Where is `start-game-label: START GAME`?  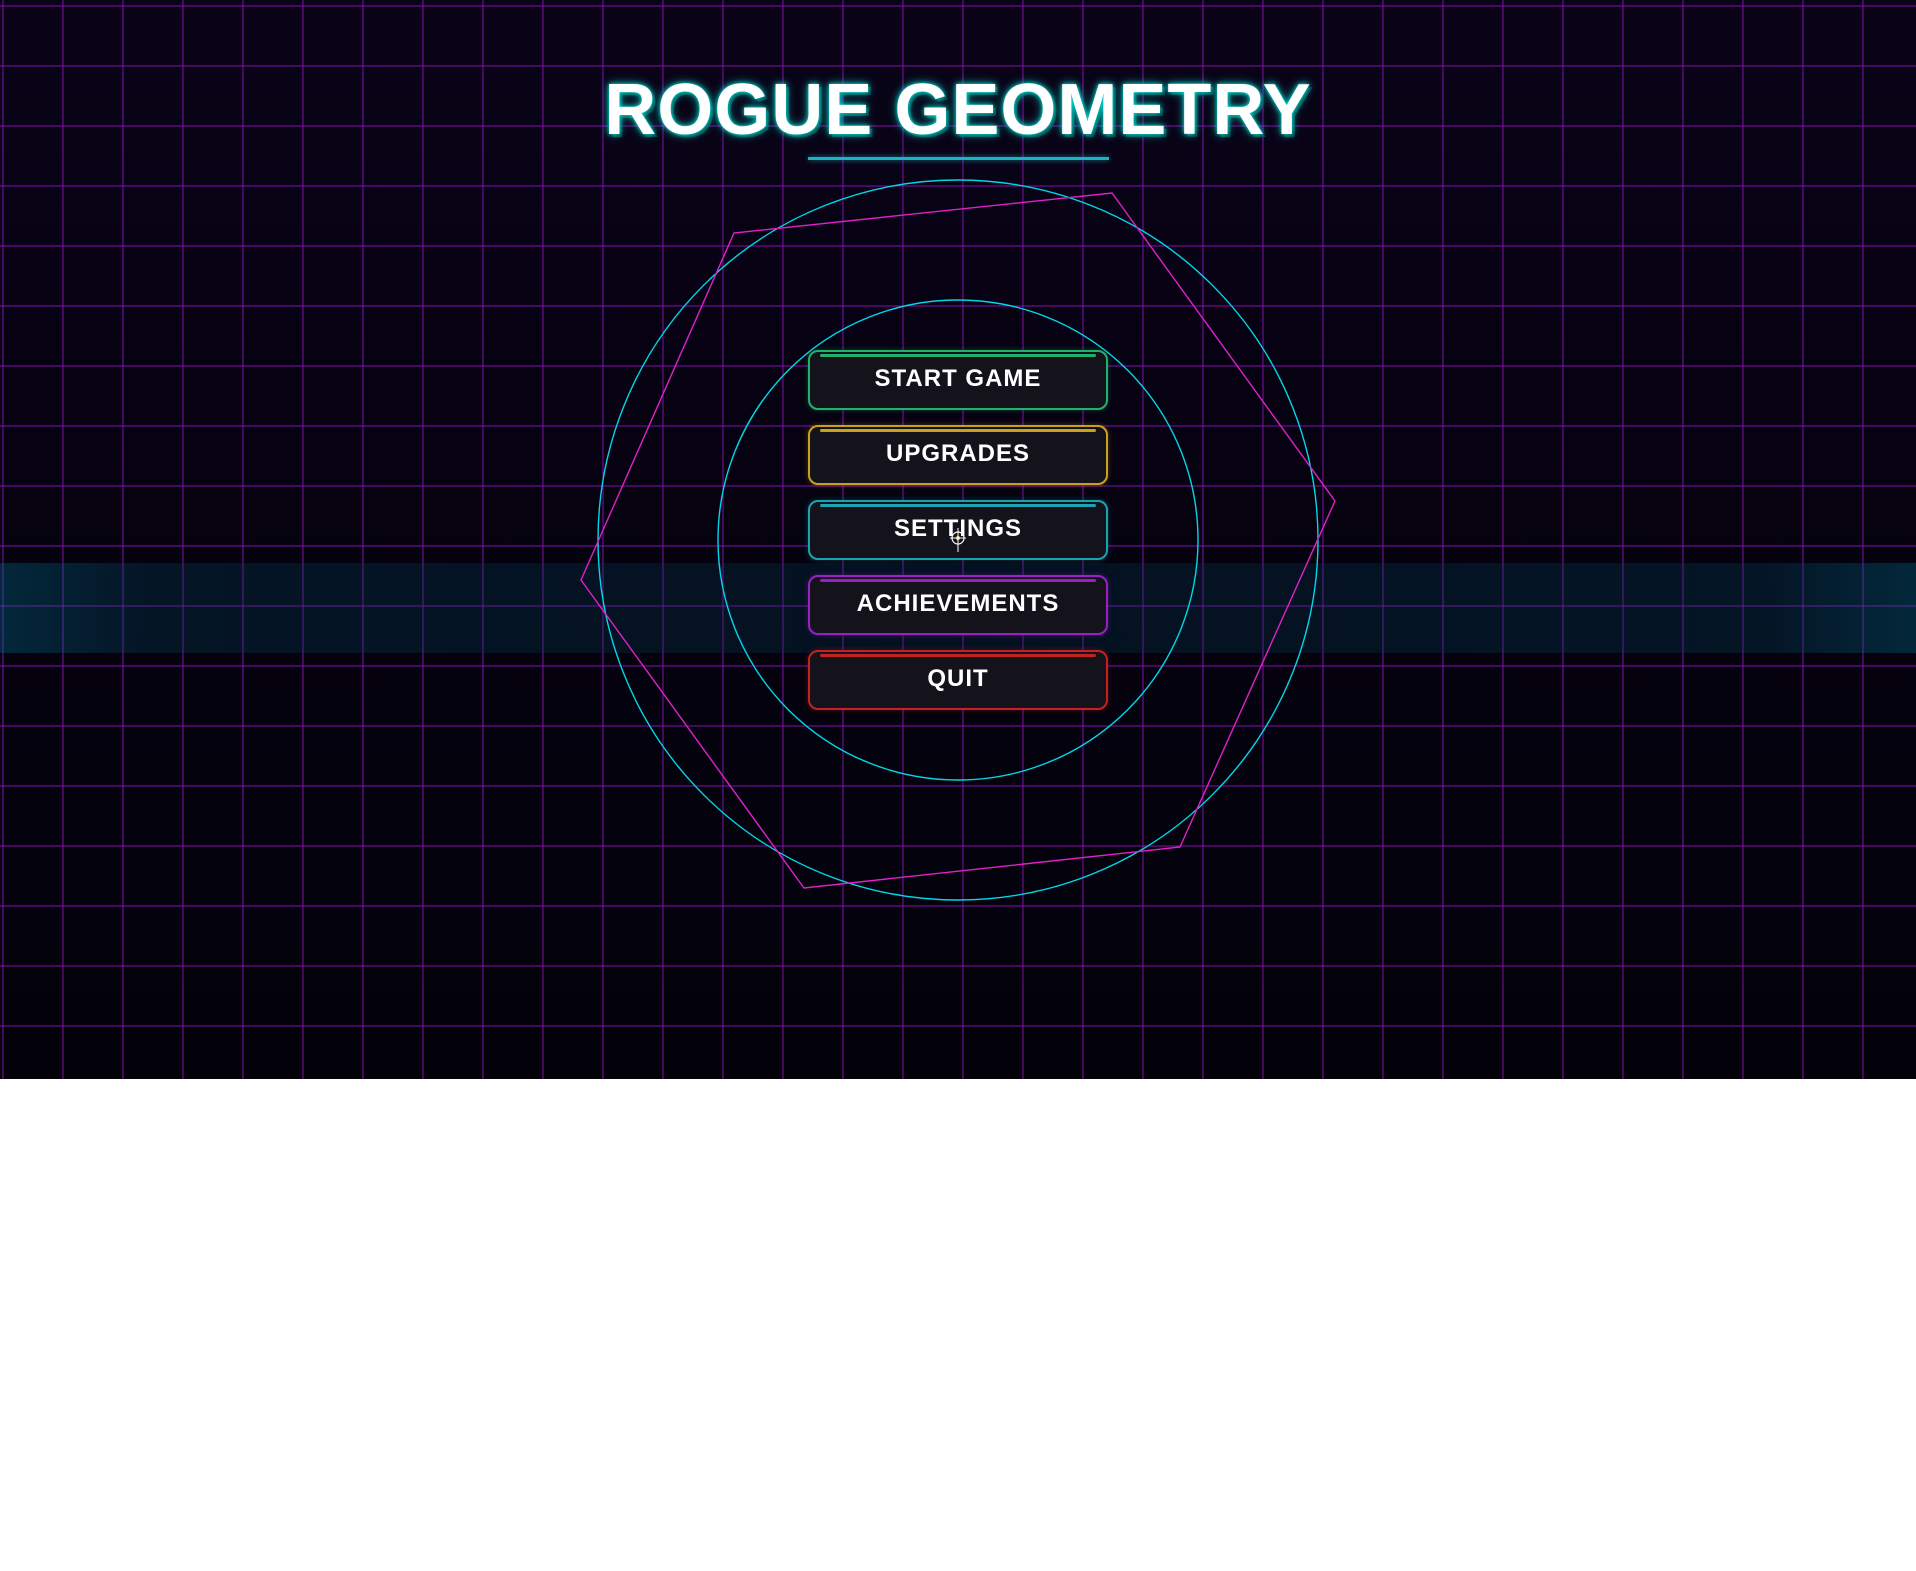 start-game-label: START GAME is located at coordinates (958, 378).